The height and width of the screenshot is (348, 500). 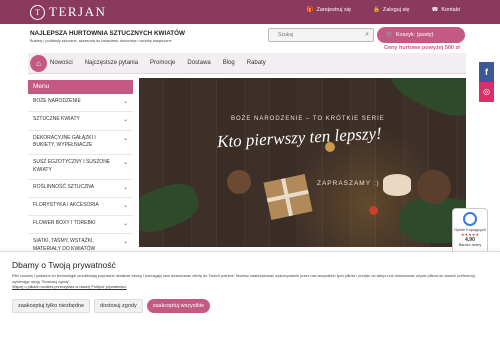 I want to click on sidebar-title: Menu, so click(x=80, y=87).